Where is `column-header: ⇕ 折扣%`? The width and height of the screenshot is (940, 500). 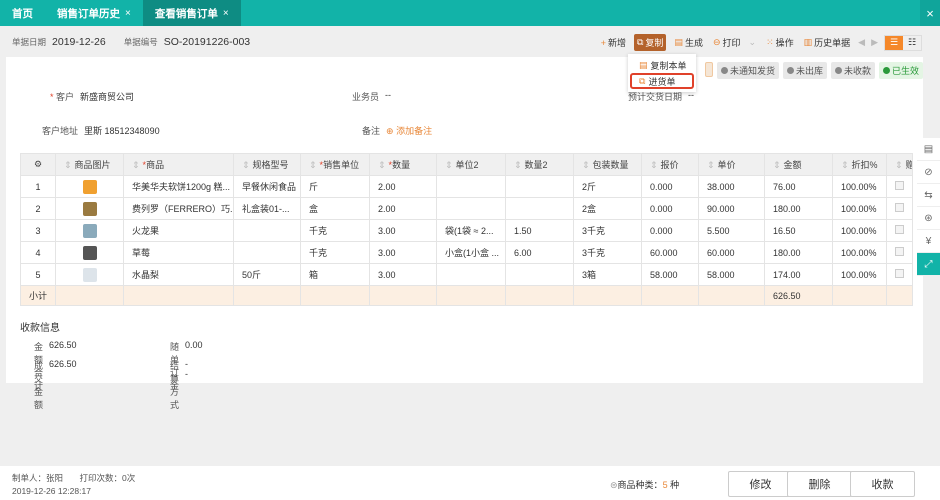 column-header: ⇕ 折扣% is located at coordinates (859, 164).